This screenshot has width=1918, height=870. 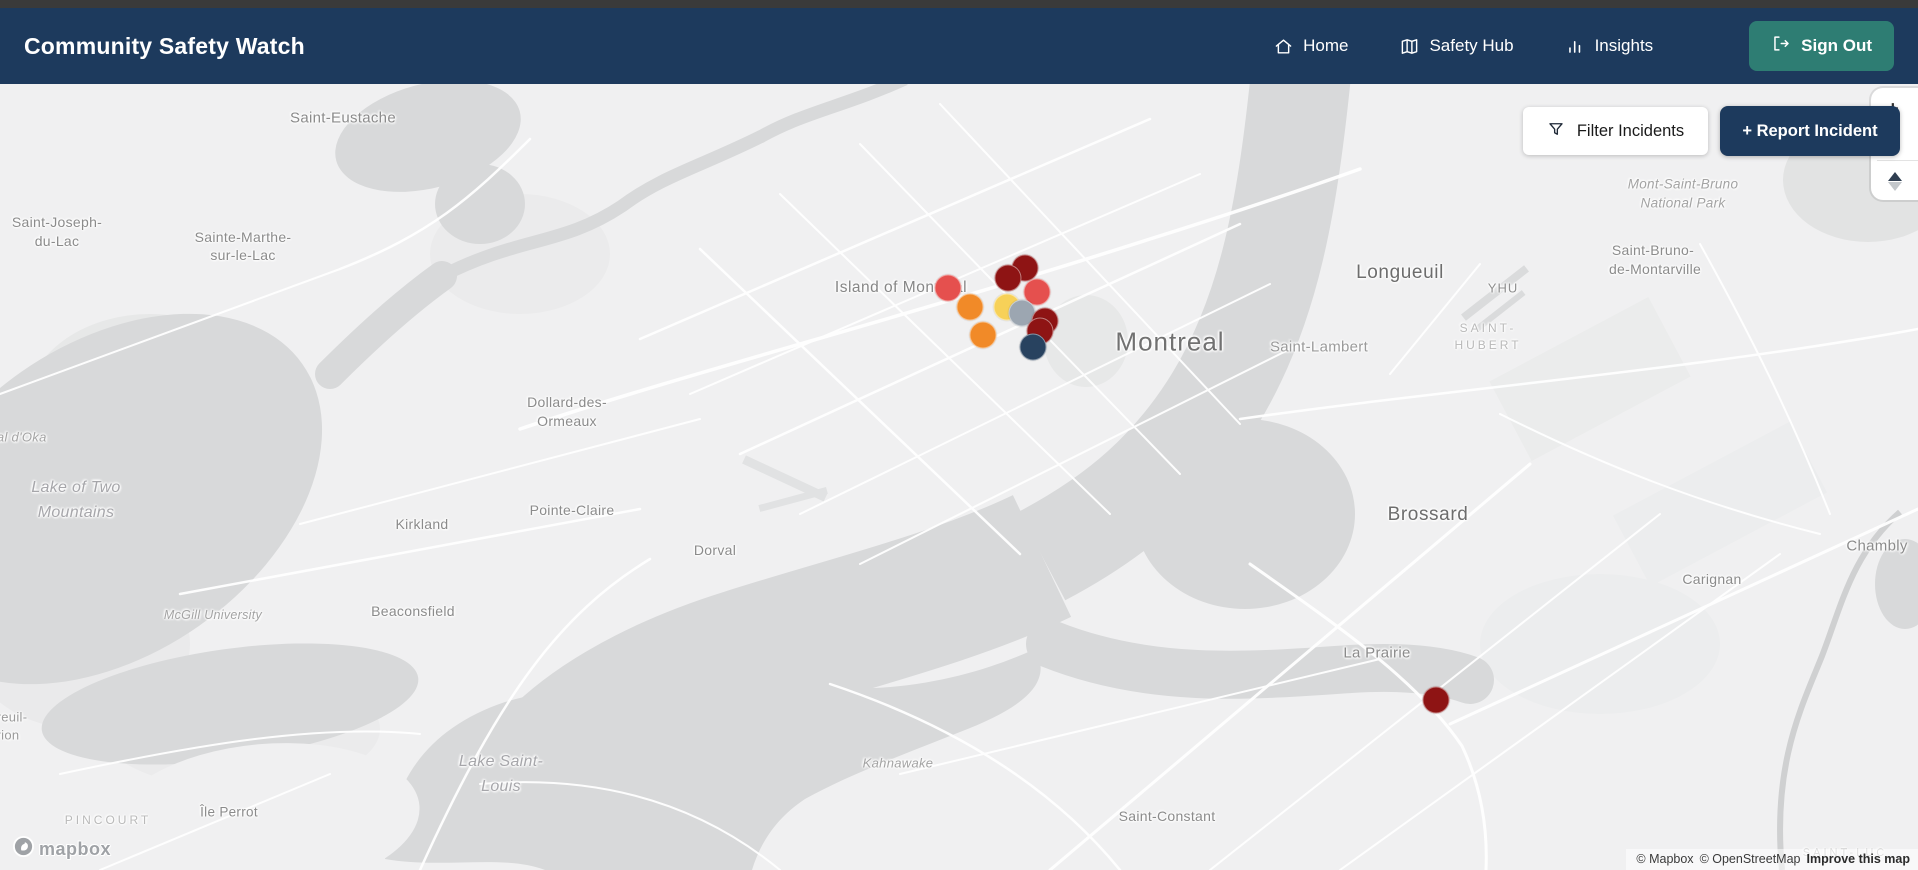 I want to click on map-label: McGill University, so click(x=213, y=615).